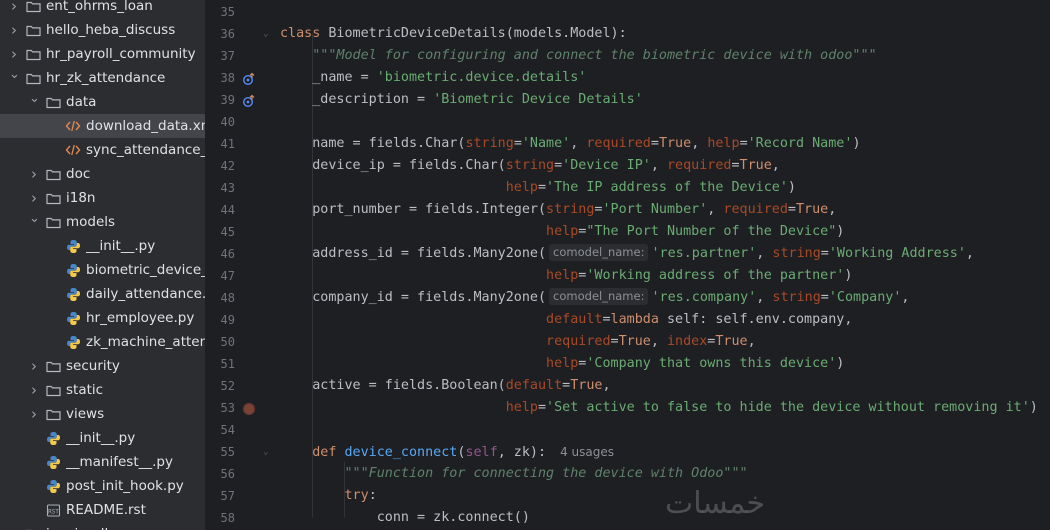  I want to click on code-token: company_id = fields.Many2one(, so click(413, 297).